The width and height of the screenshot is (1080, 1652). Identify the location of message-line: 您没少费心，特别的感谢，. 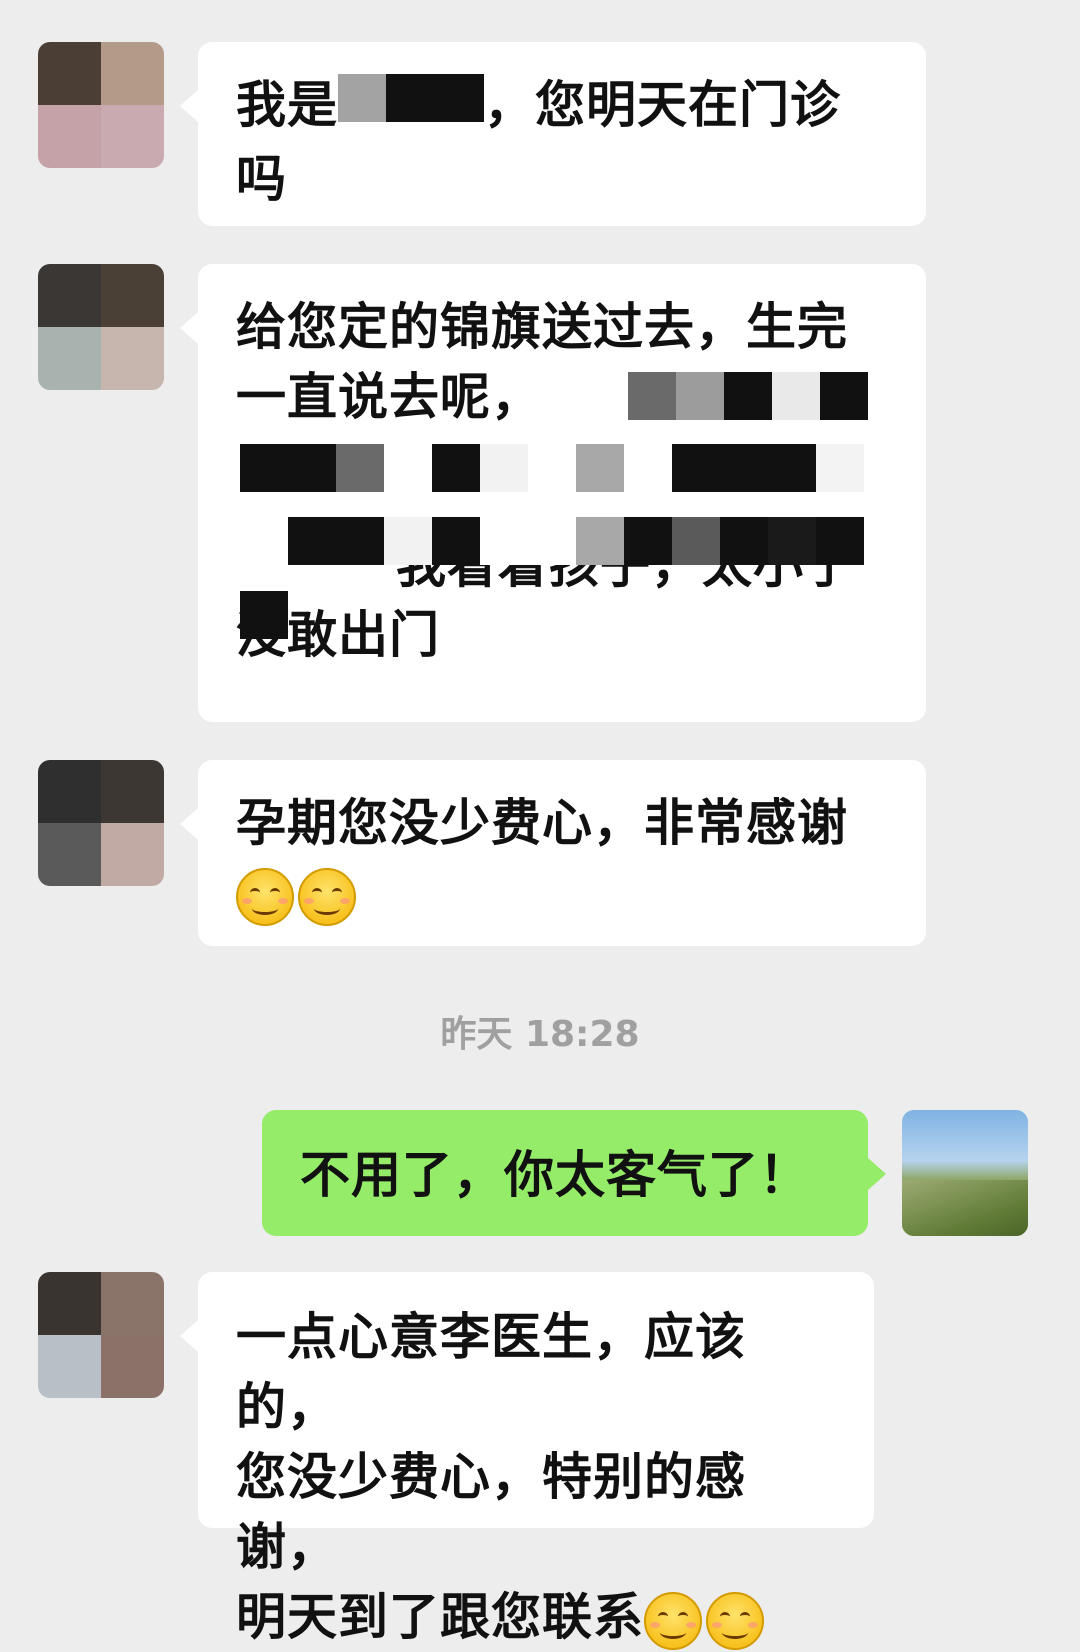
(491, 1512).